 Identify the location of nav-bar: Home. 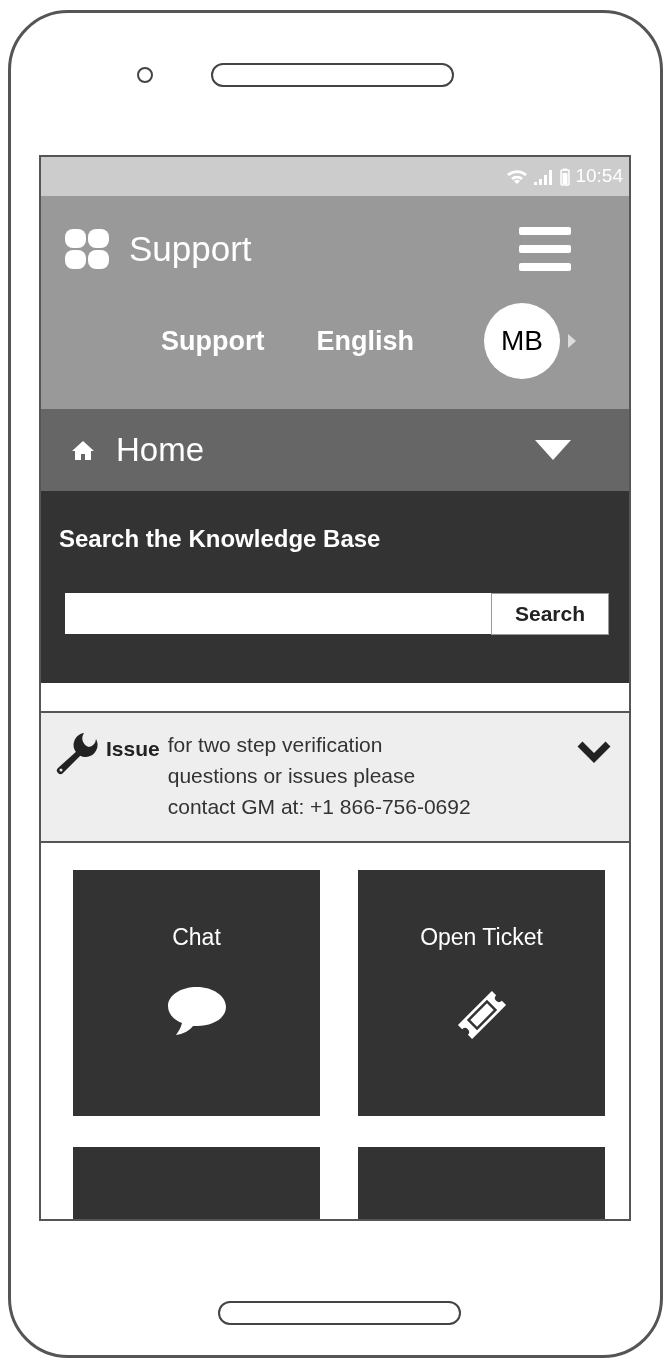
(335, 450).